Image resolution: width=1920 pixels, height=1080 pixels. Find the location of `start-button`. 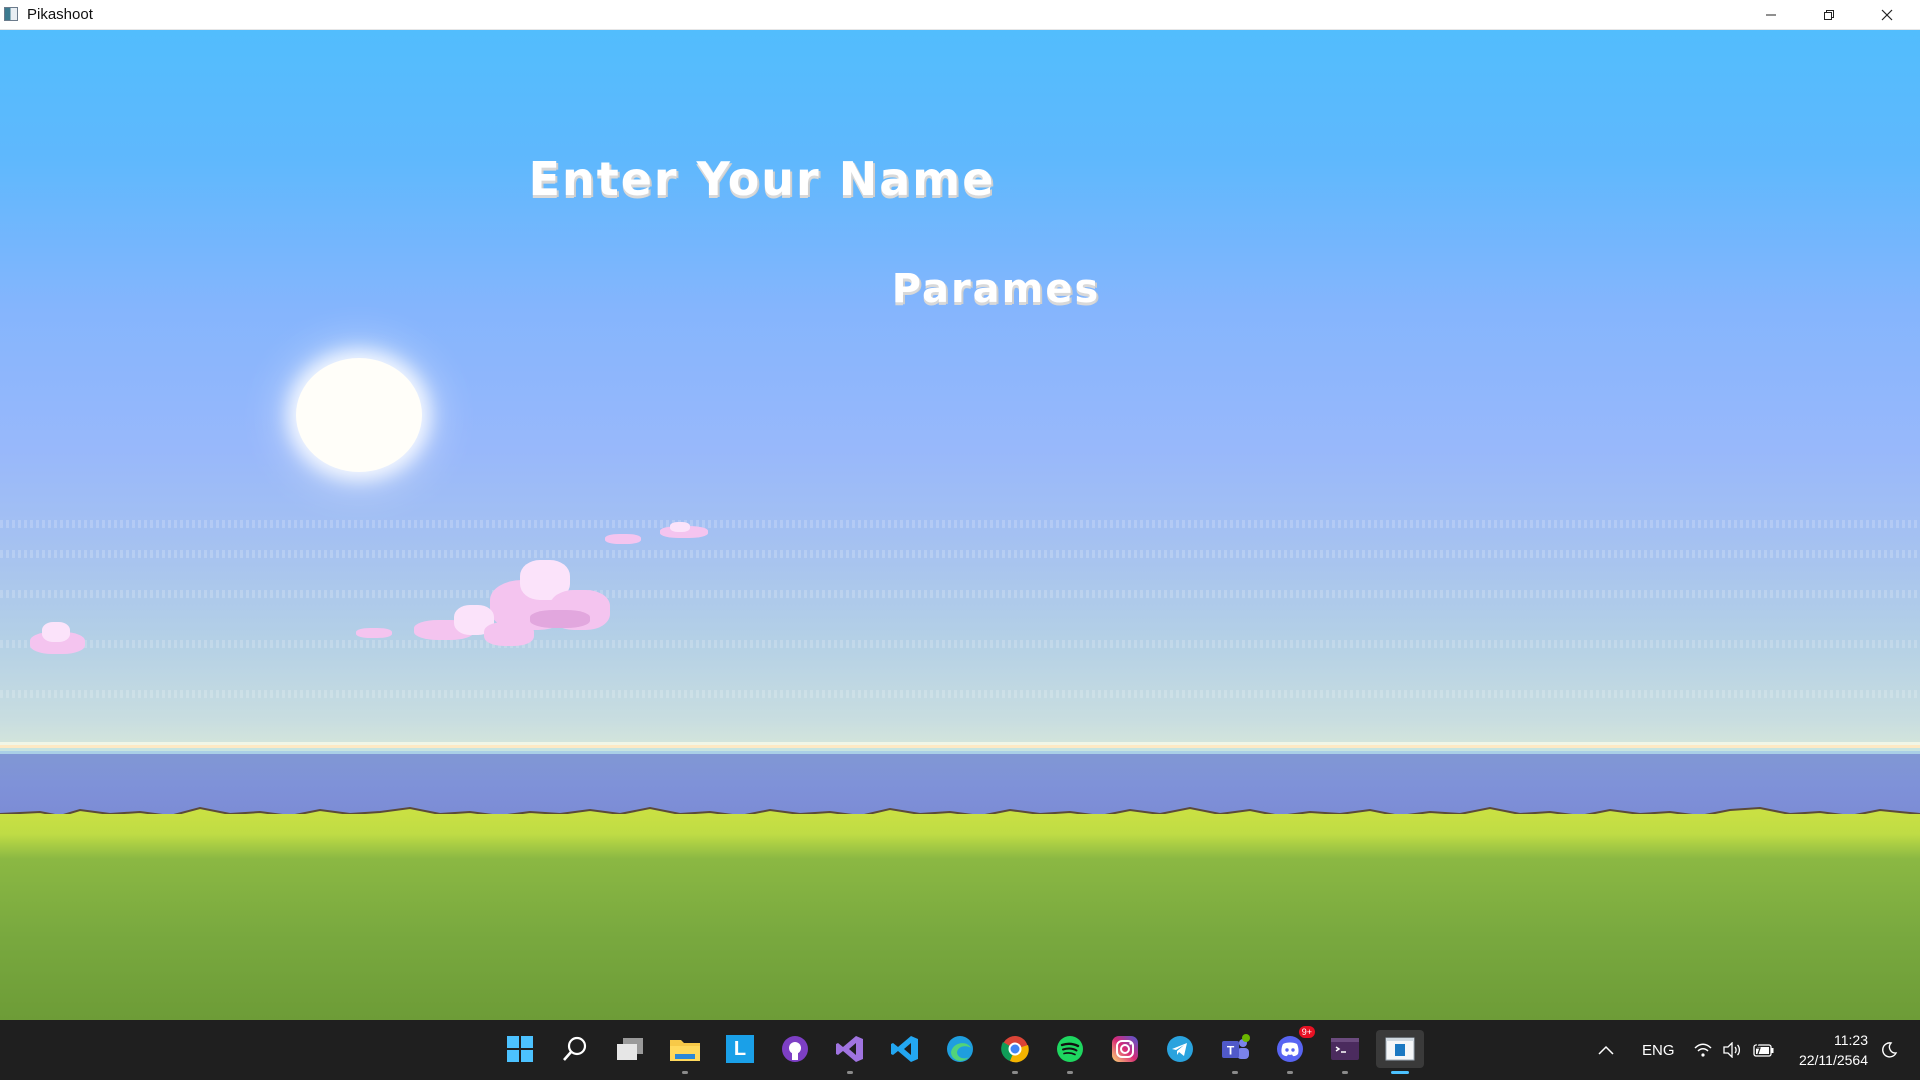

start-button is located at coordinates (520, 1049).